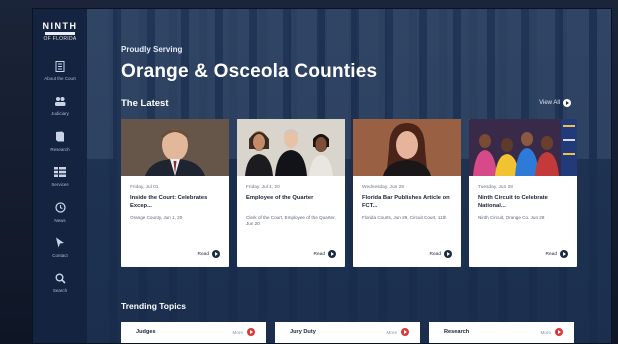 The image size is (618, 344). What do you see at coordinates (145, 103) in the screenshot?
I see `latest-section-title: The Latest` at bounding box center [145, 103].